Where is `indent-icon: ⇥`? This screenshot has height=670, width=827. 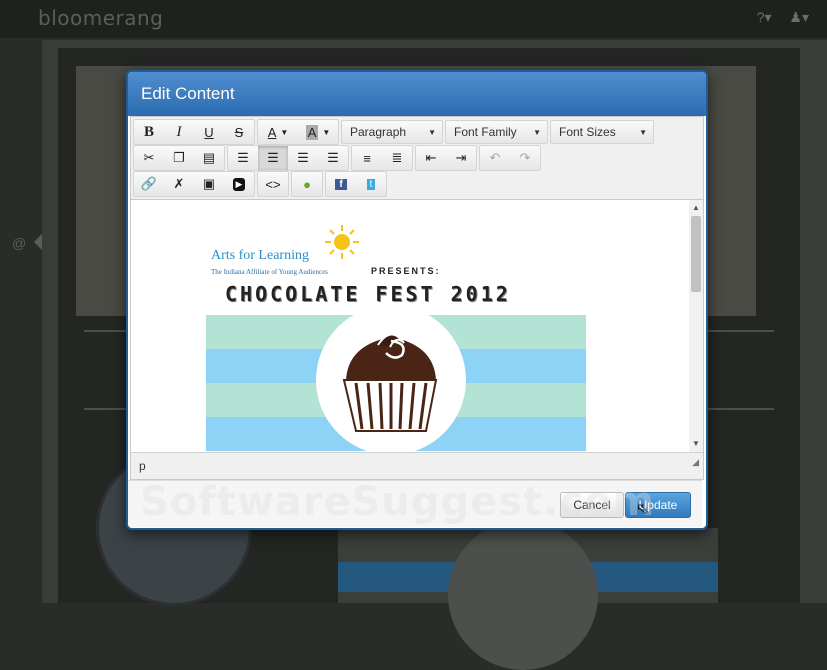
indent-icon: ⇥ is located at coordinates (461, 157).